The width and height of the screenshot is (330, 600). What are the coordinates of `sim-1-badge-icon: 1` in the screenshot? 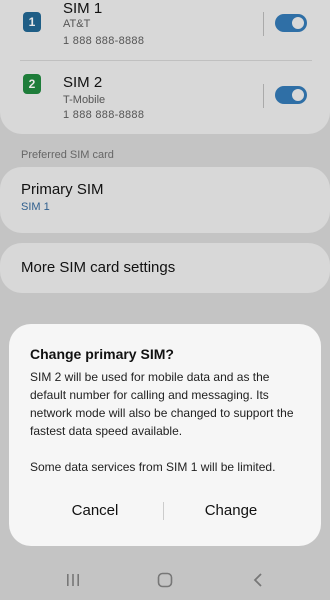 It's located at (32, 22).